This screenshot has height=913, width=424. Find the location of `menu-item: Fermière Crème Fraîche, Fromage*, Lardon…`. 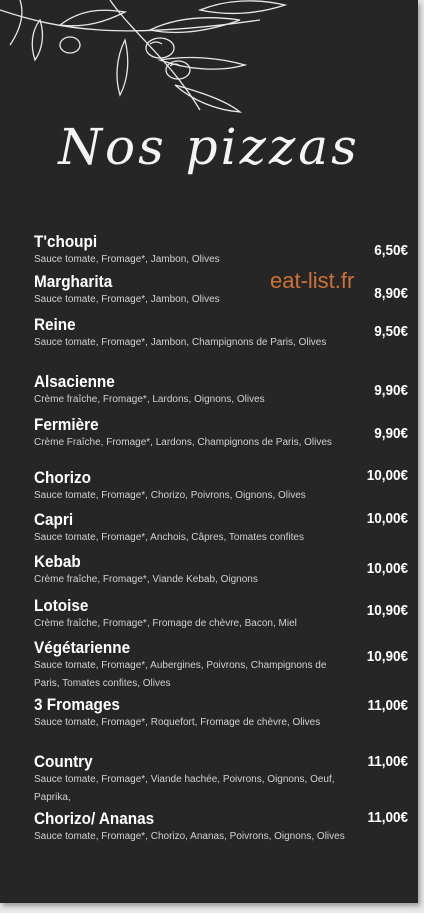

menu-item: Fermière Crème Fraîche, Fromage*, Lardon… is located at coordinates (204, 433).